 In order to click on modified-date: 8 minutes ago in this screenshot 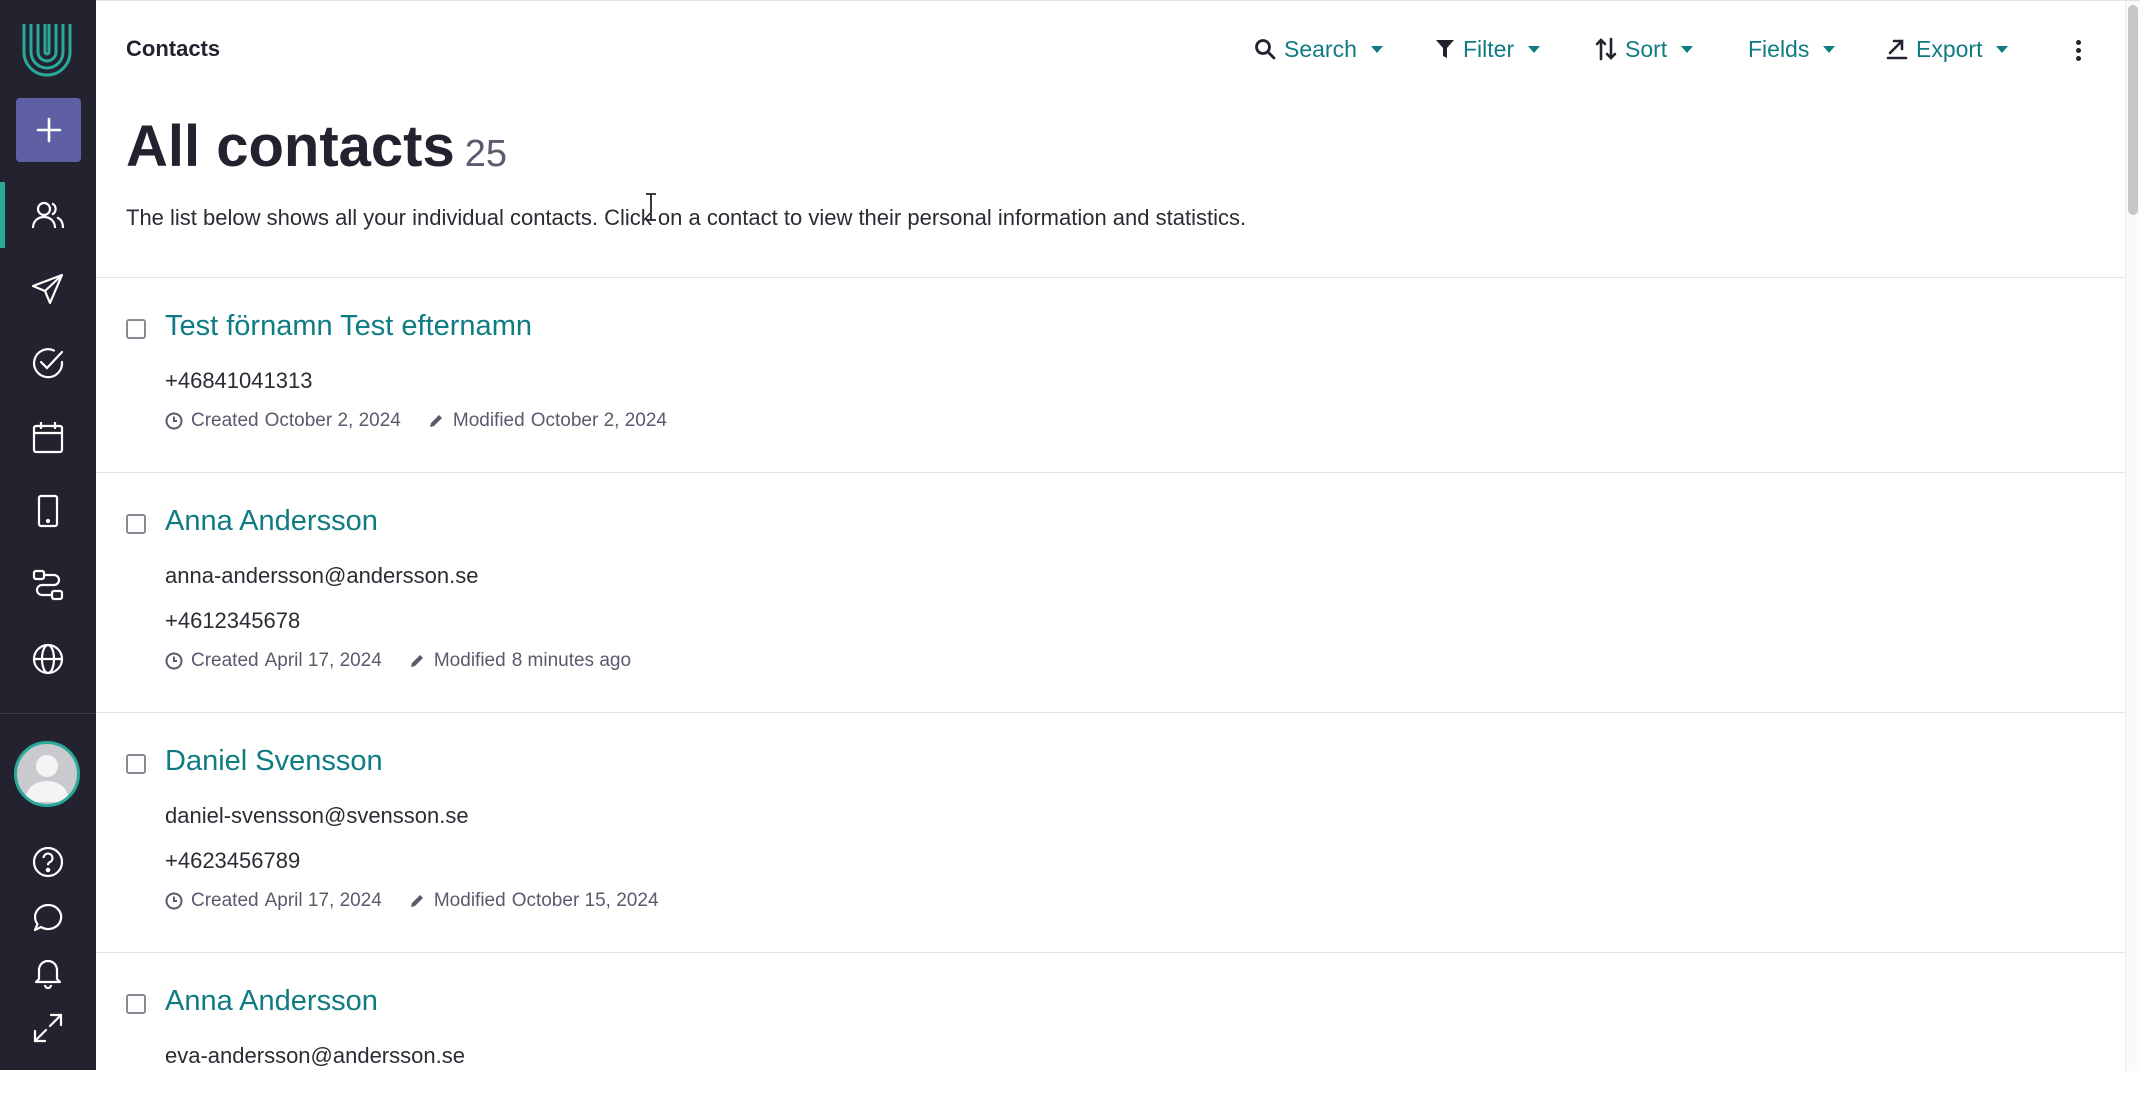, I will do `click(571, 660)`.